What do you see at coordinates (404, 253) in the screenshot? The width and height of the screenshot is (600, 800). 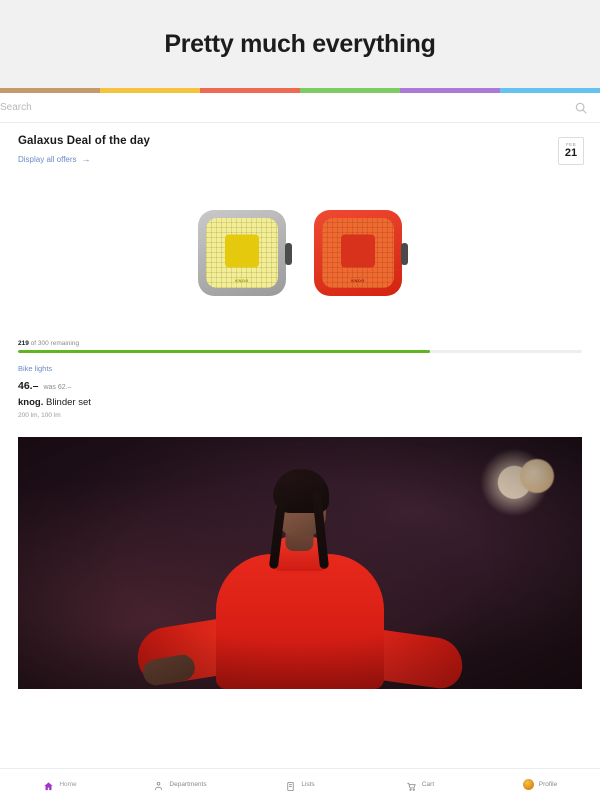 I see `rear-light-clip` at bounding box center [404, 253].